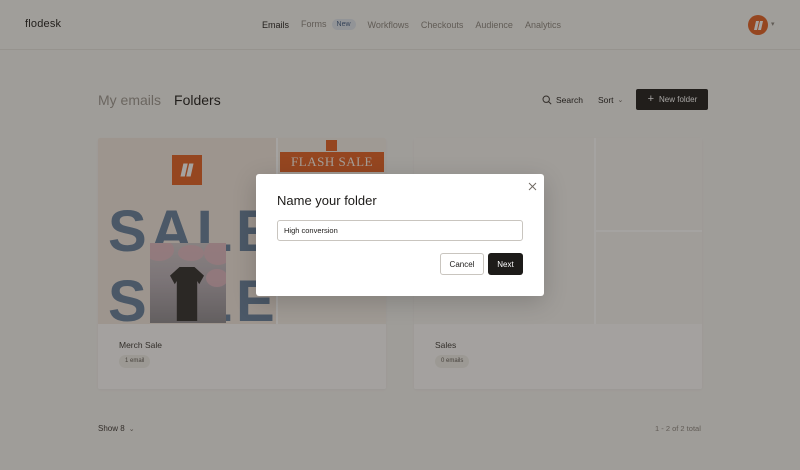 This screenshot has width=800, height=470. I want to click on dialog-title: Name your folder, so click(327, 200).